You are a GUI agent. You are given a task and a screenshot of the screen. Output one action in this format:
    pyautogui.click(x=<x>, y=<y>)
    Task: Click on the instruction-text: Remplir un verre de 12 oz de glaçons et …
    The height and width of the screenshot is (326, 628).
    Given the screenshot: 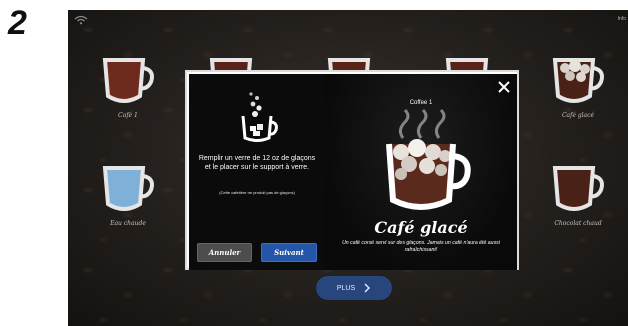 What is the action you would take?
    pyautogui.click(x=257, y=163)
    